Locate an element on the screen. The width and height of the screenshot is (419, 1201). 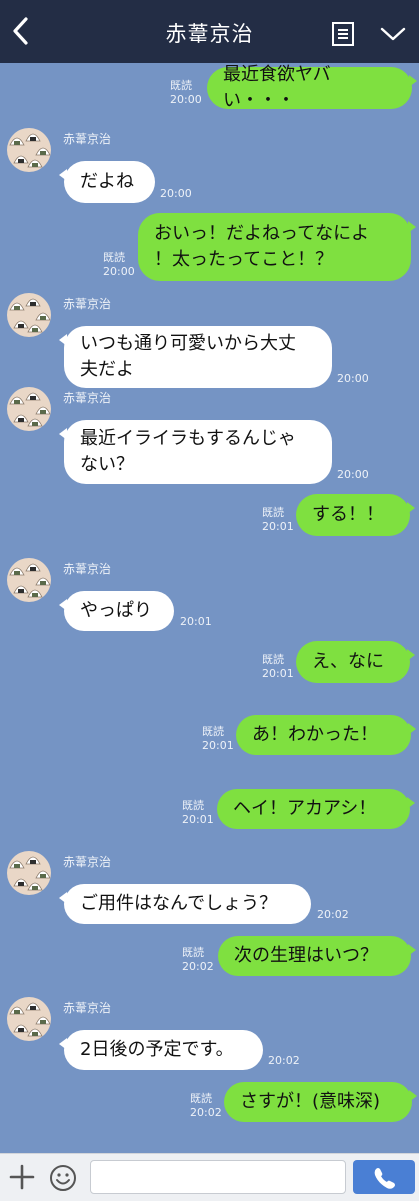
smiley-icon is located at coordinates (63, 1178).